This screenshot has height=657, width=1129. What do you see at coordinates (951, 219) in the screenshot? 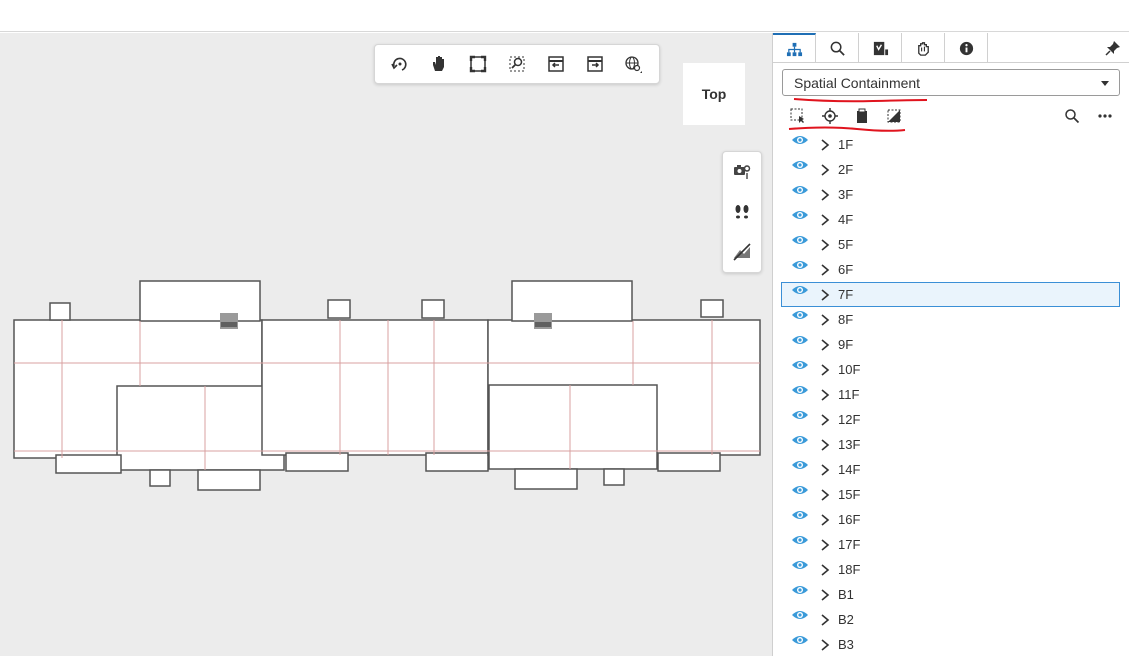
I see `tree-item: 4F` at bounding box center [951, 219].